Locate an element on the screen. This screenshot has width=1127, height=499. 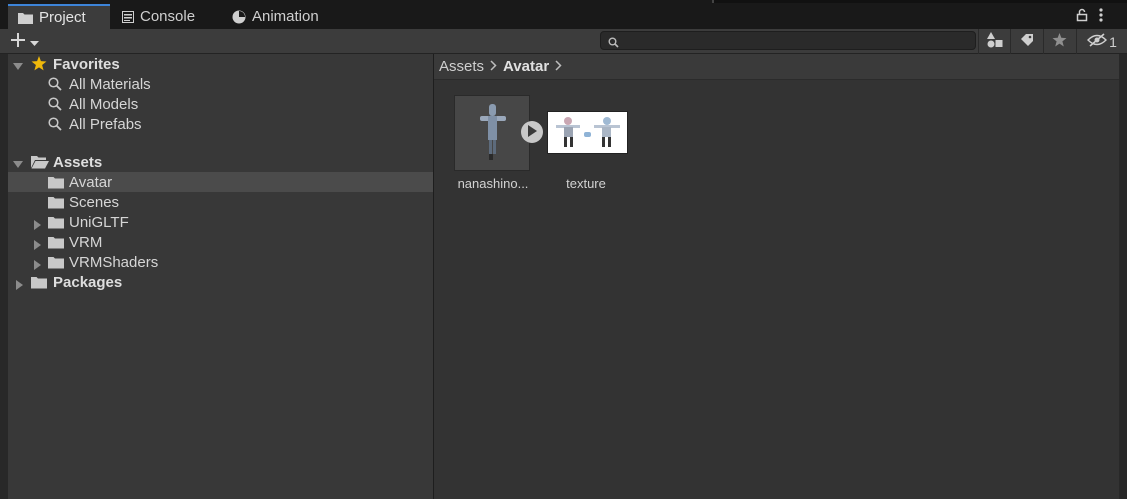
tree-item-all-prefabs: All Prefabs is located at coordinates (220, 124).